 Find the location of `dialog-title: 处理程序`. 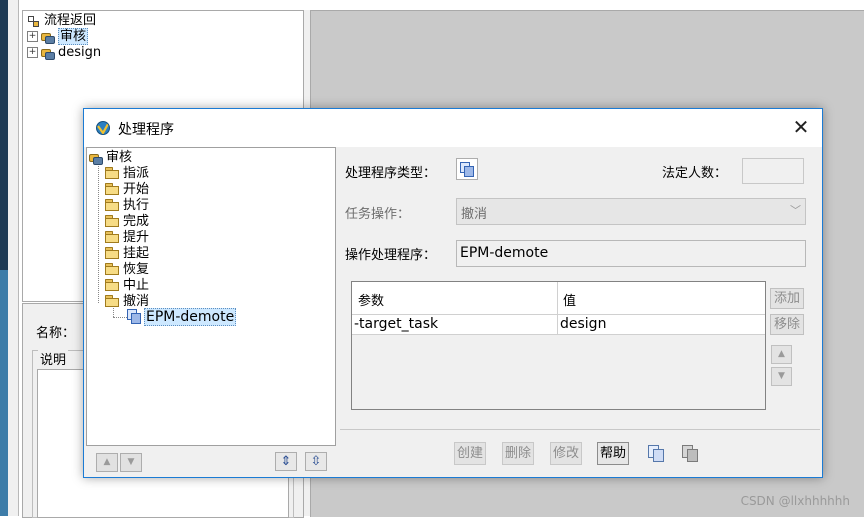

dialog-title: 处理程序 is located at coordinates (146, 130).